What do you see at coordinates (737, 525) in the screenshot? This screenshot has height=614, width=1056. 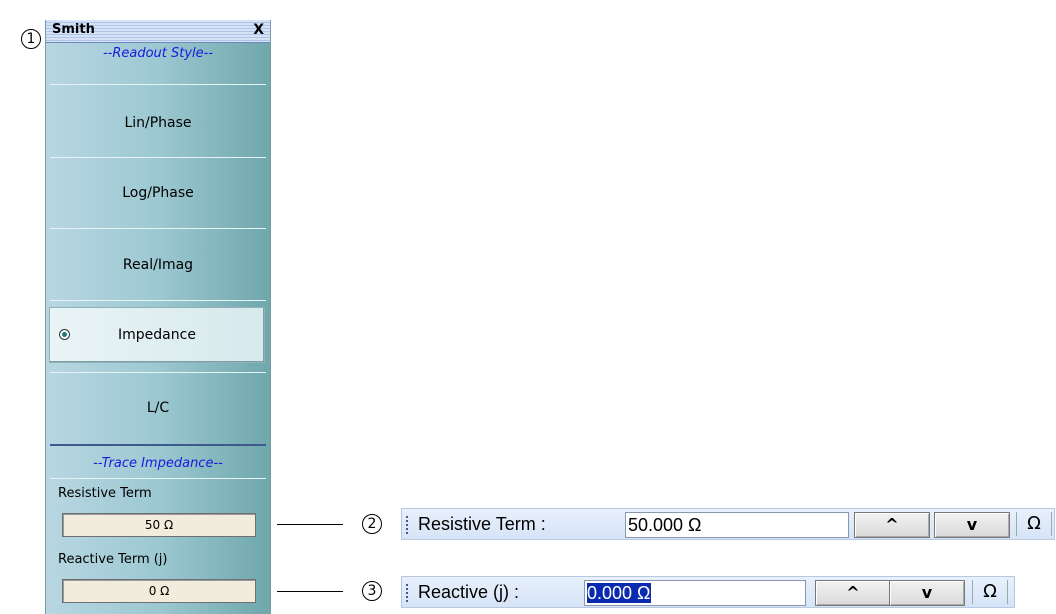 I see `resistive-term-input: 50.000 Ω` at bounding box center [737, 525].